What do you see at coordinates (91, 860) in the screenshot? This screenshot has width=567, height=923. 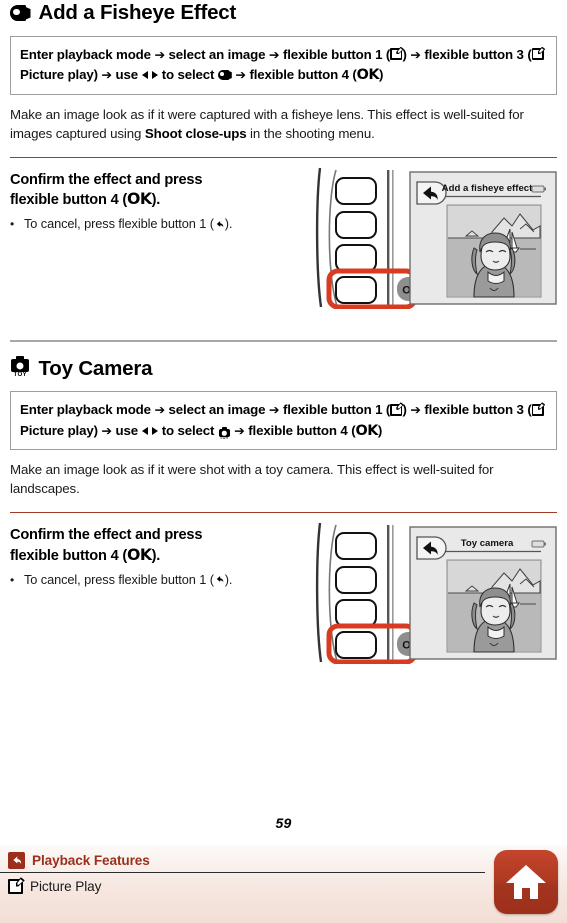 I see `breadcrumb-item-playback-features: Playback Features` at bounding box center [91, 860].